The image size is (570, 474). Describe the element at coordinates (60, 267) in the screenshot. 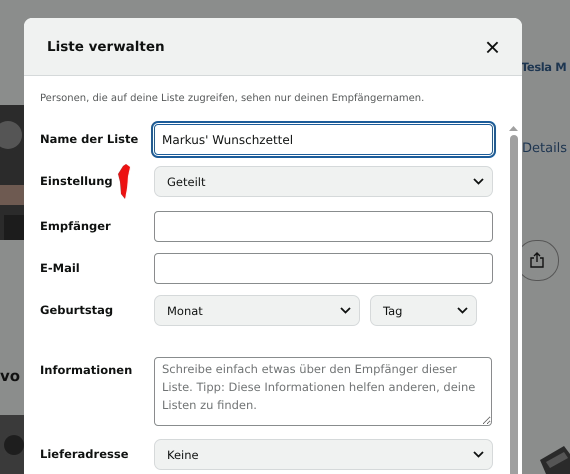

I see `field-label: E-Mail` at that location.